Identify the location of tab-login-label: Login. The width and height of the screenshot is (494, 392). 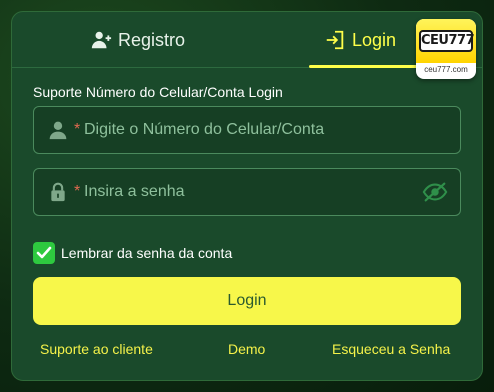
(374, 39).